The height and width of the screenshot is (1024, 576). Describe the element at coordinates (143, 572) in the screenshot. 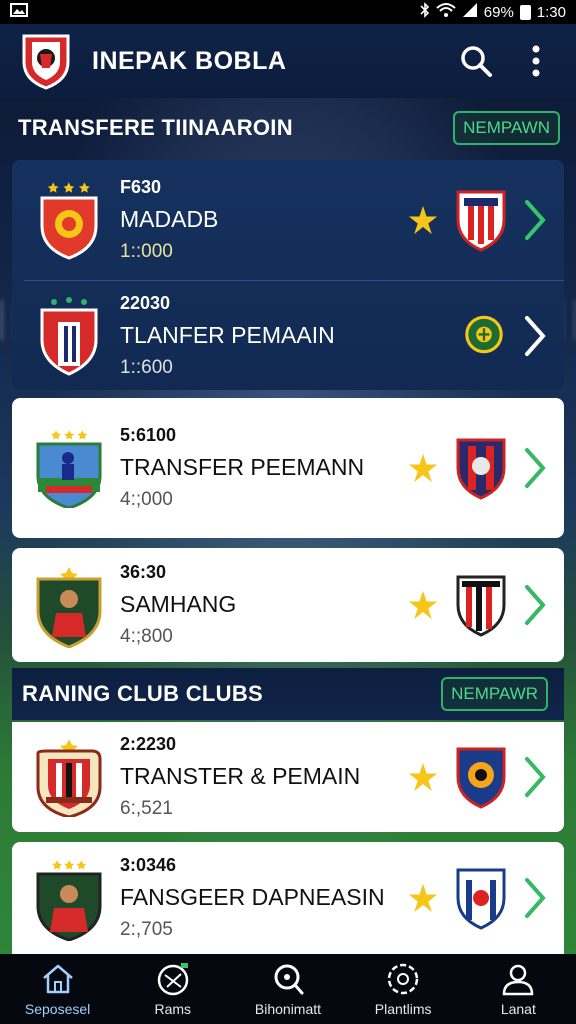

I see `card-time: 36:30` at that location.